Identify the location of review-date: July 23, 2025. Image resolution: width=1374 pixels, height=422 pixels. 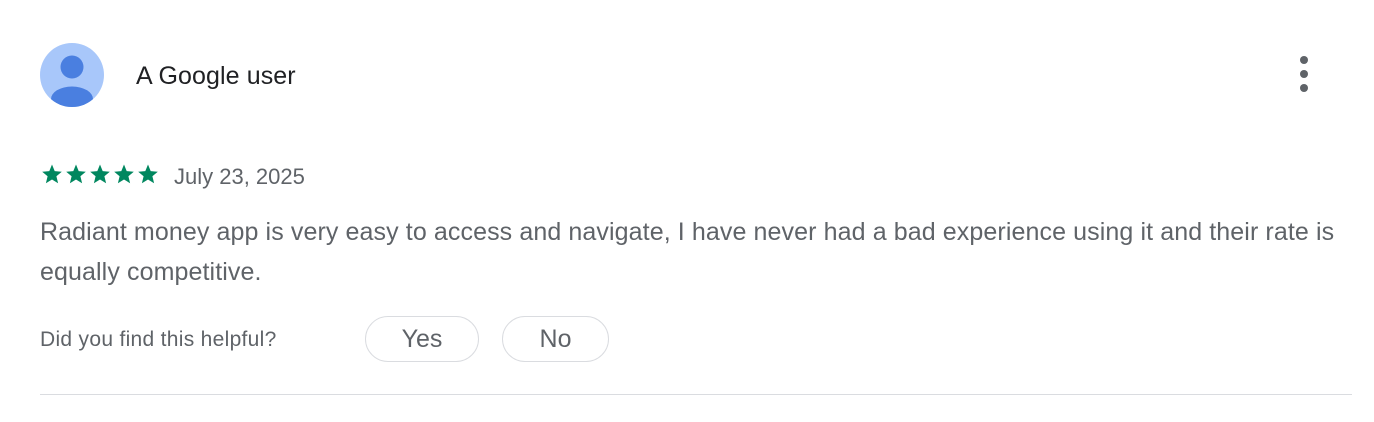
(239, 176).